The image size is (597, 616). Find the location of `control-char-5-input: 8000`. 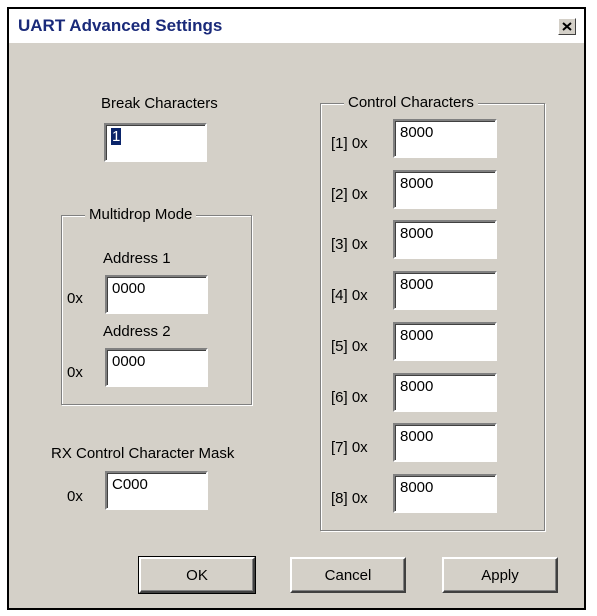

control-char-5-input: 8000 is located at coordinates (445, 341).